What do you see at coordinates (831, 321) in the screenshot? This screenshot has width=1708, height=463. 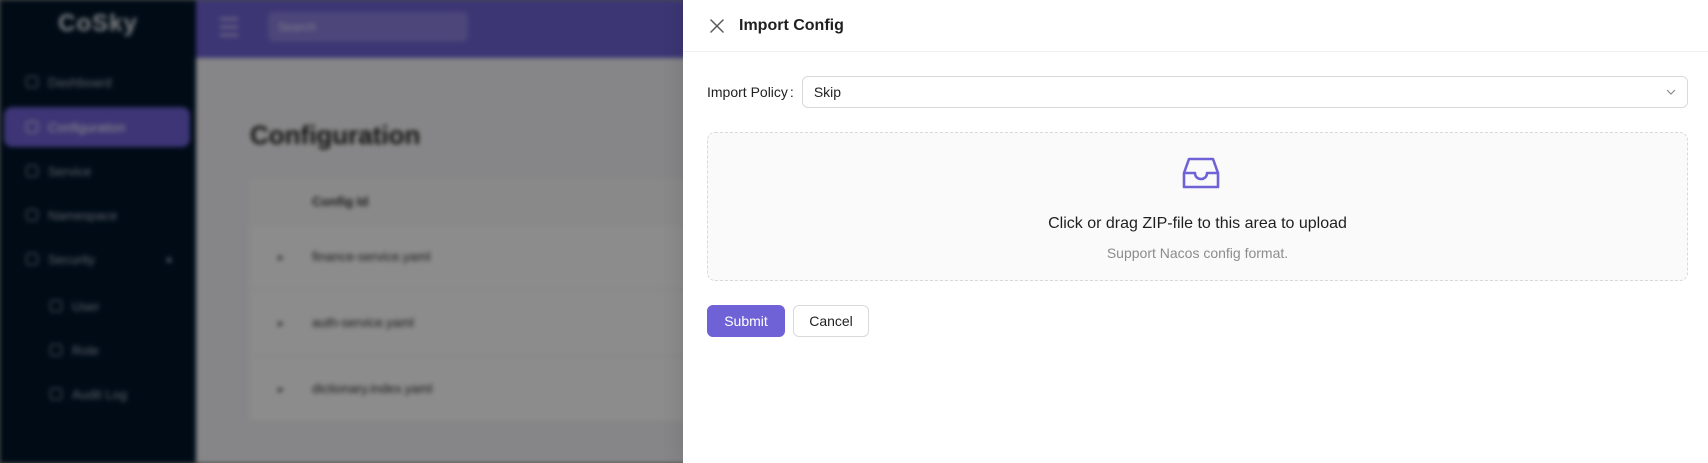 I see `cancel-button: Cancel` at bounding box center [831, 321].